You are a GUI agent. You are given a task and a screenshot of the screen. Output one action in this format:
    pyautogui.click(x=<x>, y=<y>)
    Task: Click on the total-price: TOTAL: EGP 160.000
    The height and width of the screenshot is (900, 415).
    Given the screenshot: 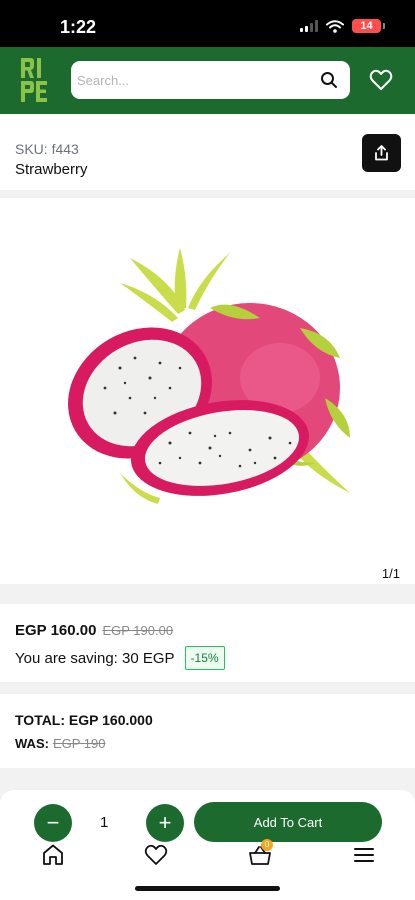 What is the action you would take?
    pyautogui.click(x=84, y=720)
    